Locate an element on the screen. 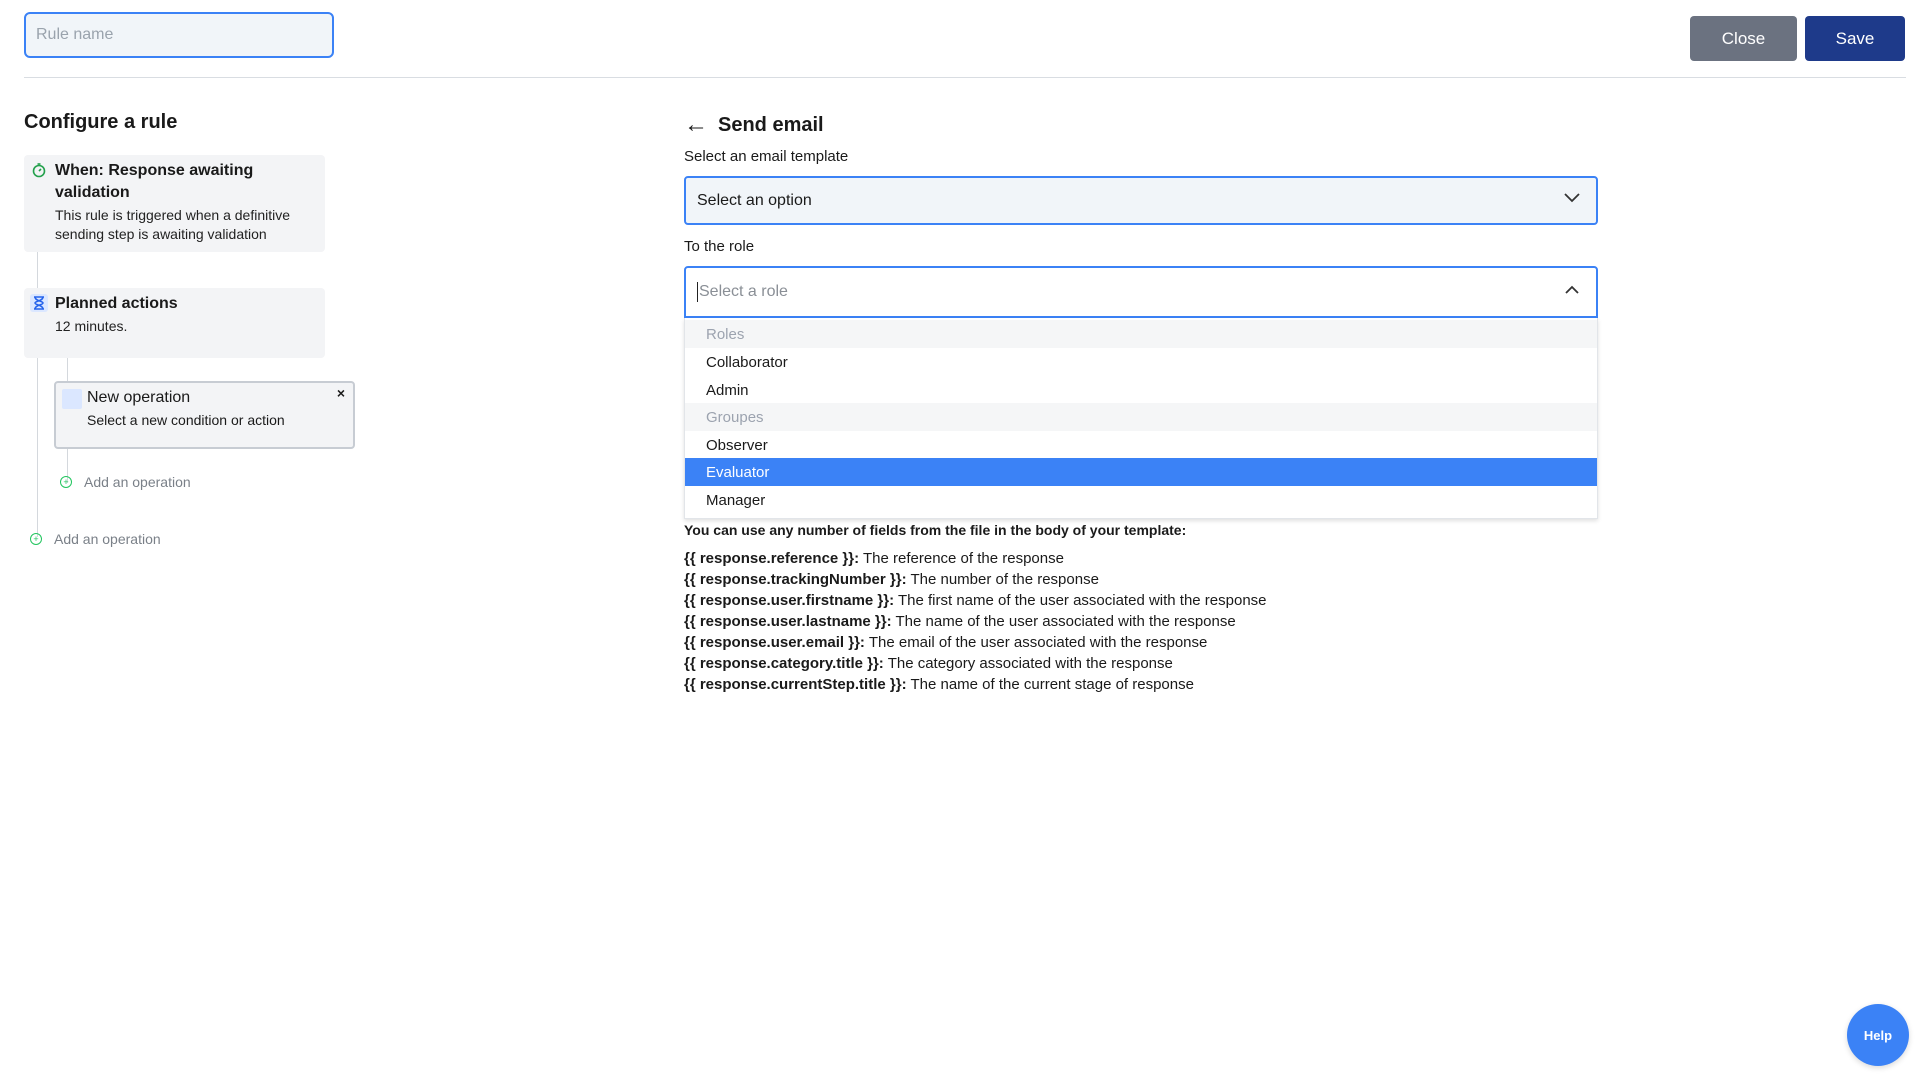 The image size is (1920, 1080). template-label: Select an email template is located at coordinates (766, 156).